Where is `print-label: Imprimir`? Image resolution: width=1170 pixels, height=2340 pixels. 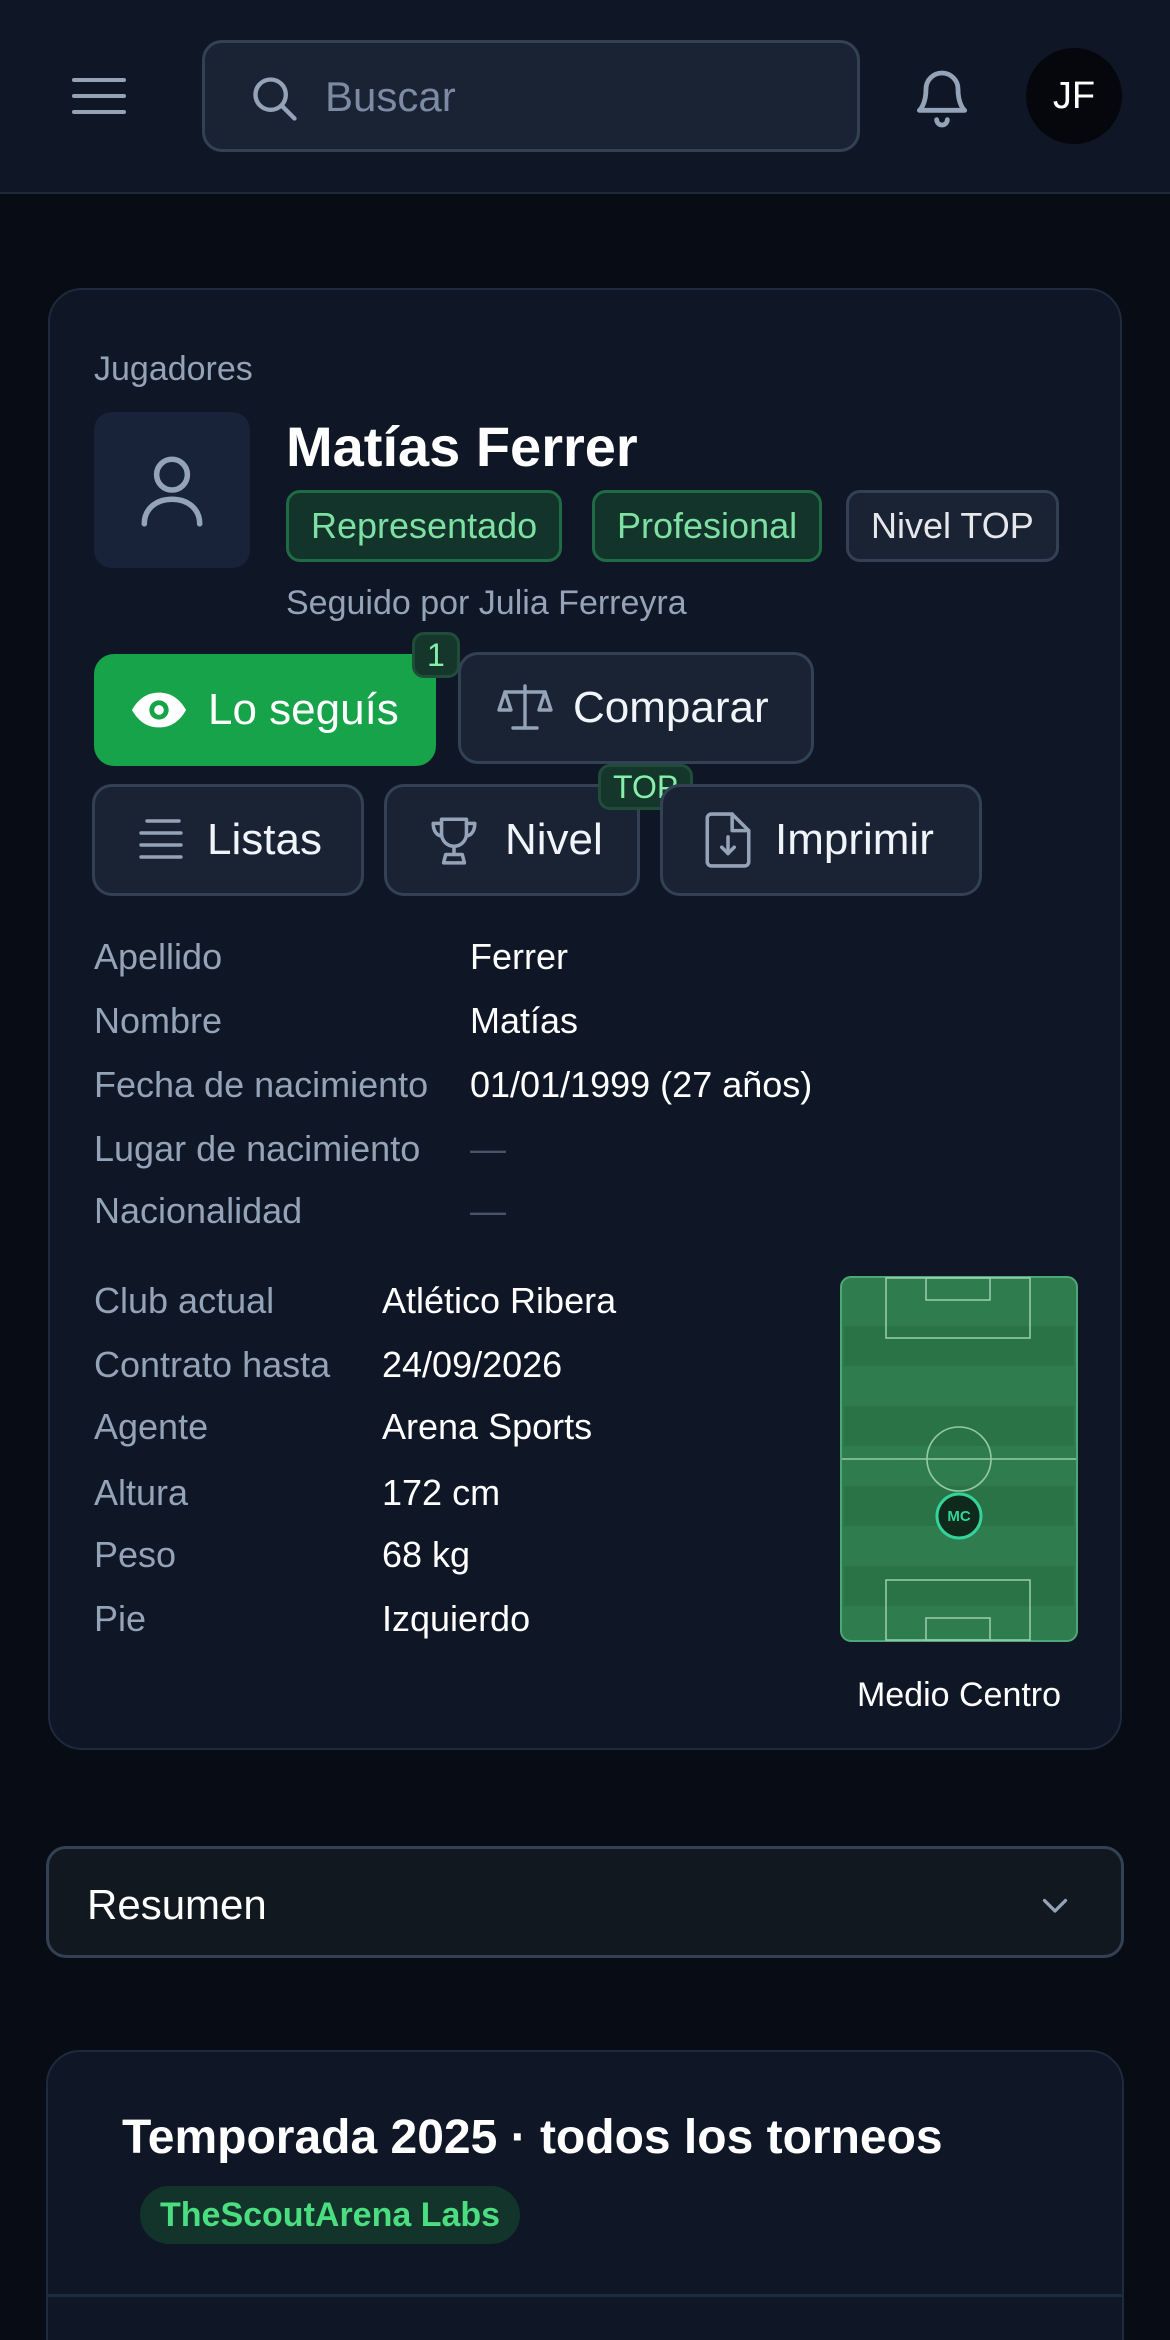
print-label: Imprimir is located at coordinates (854, 839).